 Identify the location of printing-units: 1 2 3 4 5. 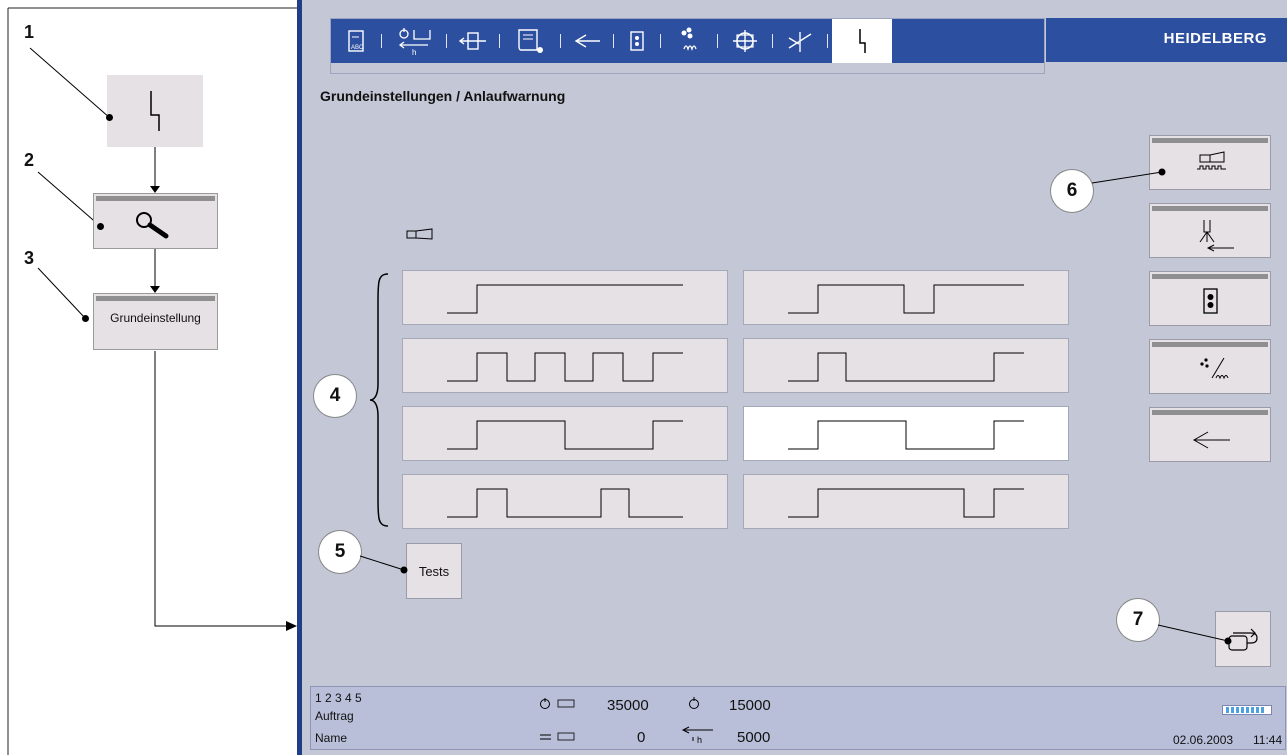
(338, 698).